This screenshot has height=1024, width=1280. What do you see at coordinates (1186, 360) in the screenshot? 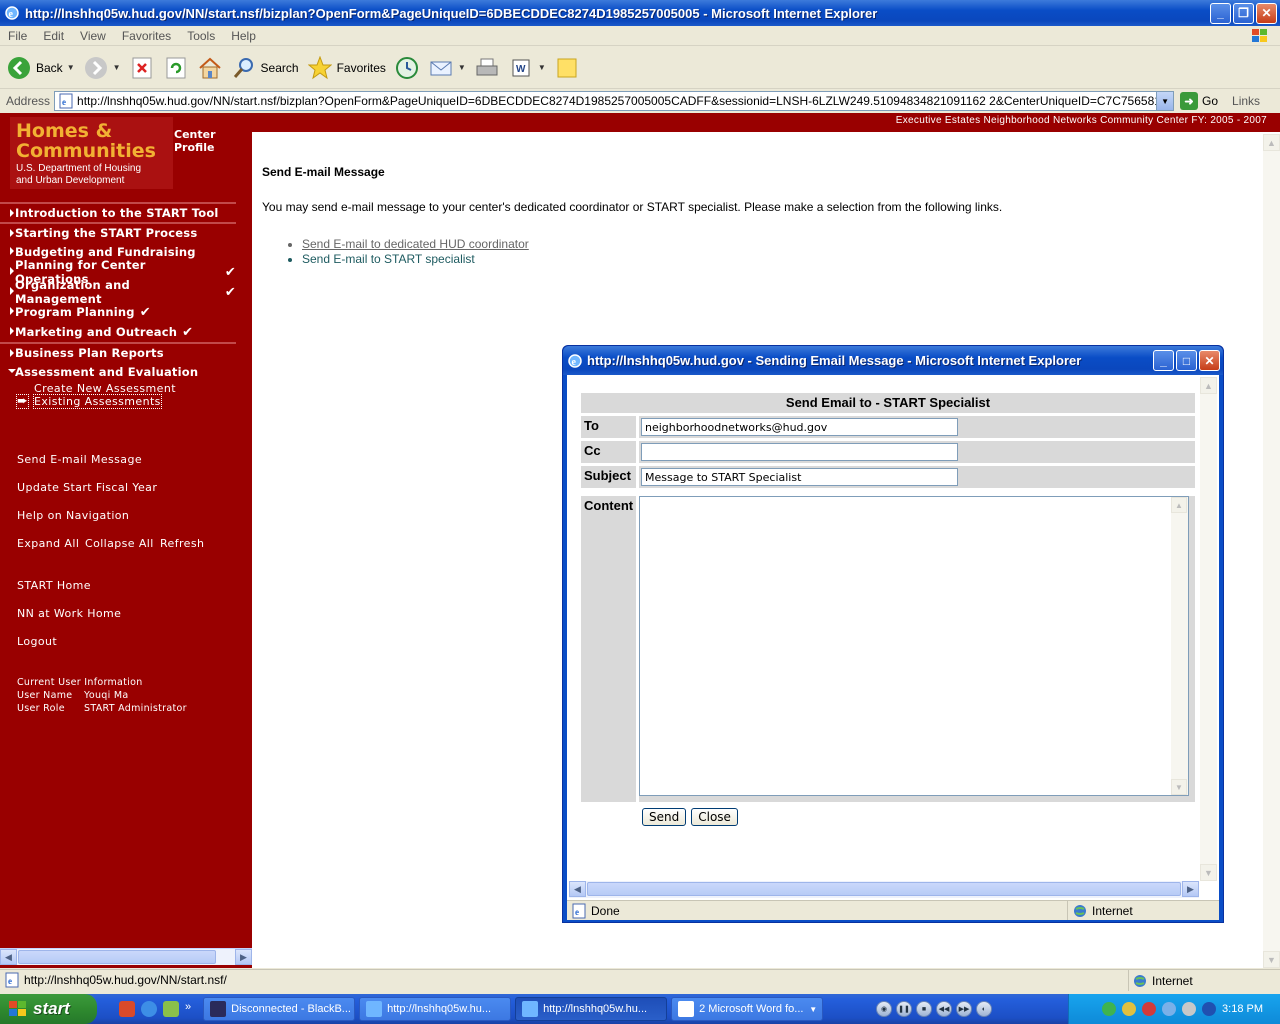
I see `popup-maximize-button: □` at bounding box center [1186, 360].